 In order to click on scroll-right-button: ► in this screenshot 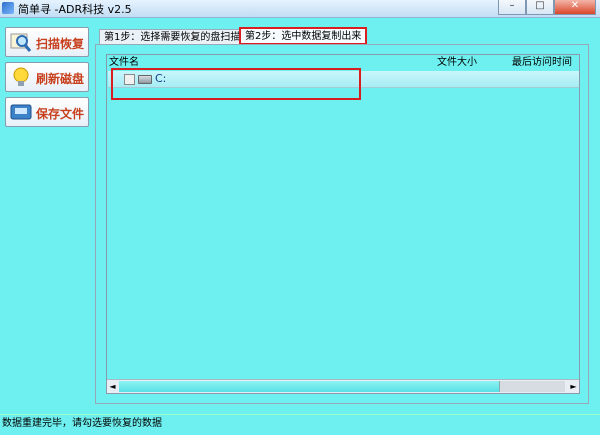, I will do `click(573, 386)`.